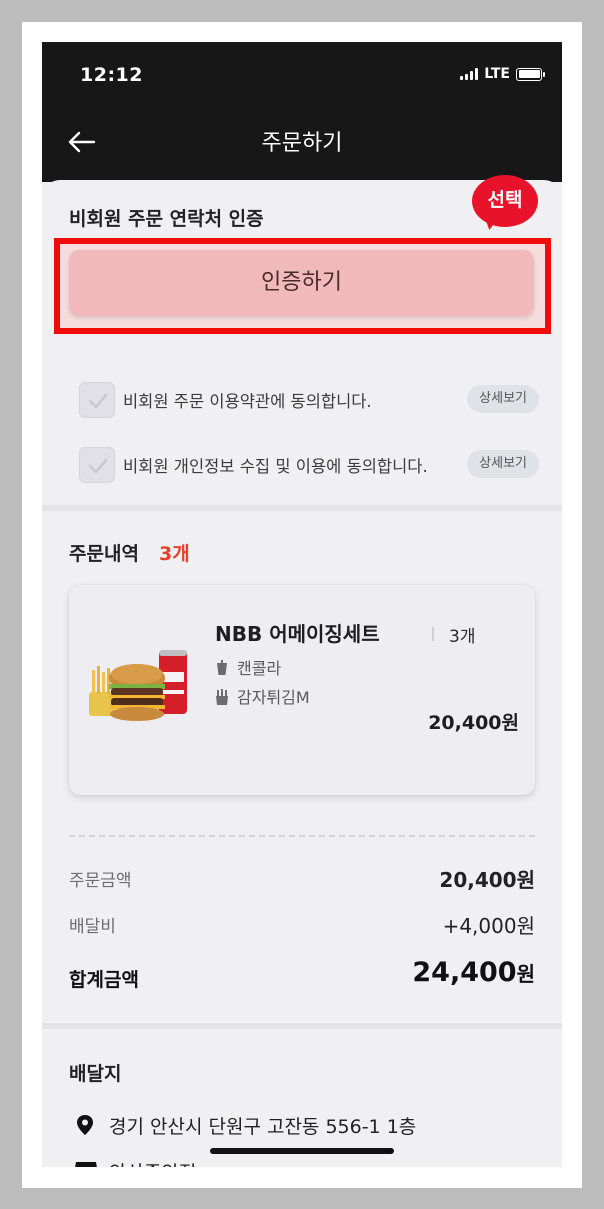 This screenshot has width=604, height=1209. I want to click on badge-label: 선택, so click(505, 201).